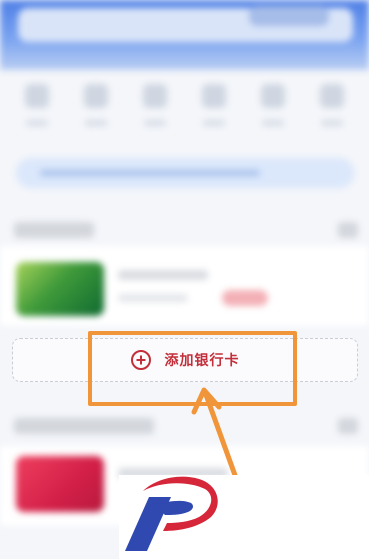 The image size is (369, 559). What do you see at coordinates (289, 16) in the screenshot?
I see `banner-pill` at bounding box center [289, 16].